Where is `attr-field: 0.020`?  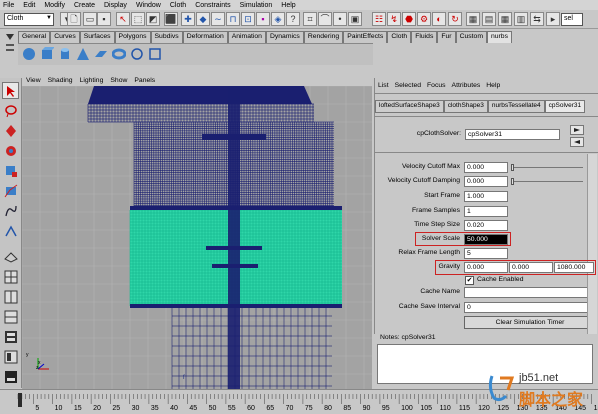
attr-field: 0.020 is located at coordinates (486, 225).